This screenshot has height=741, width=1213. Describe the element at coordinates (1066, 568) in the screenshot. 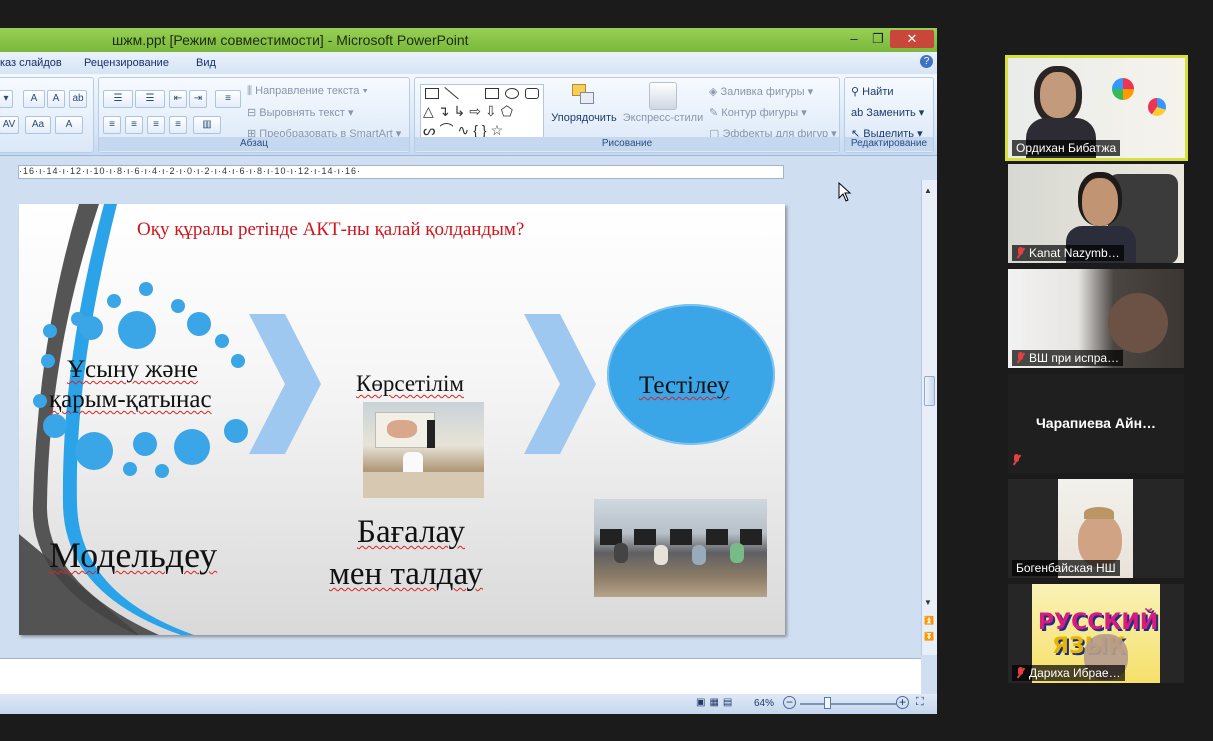

I see `participant-name: Богенбайская НШ` at that location.